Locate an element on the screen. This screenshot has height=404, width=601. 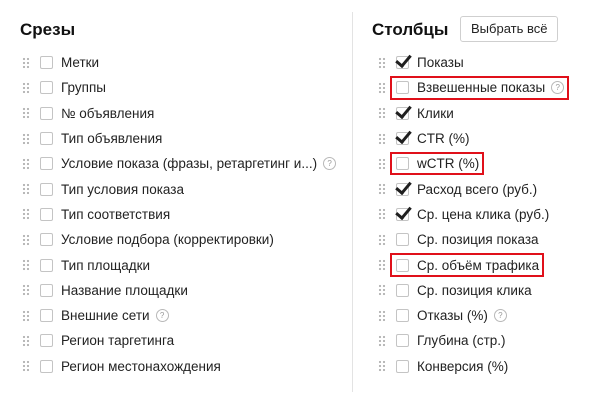
column-item-row: Ср. цена клика (руб.) is located at coordinates (477, 214).